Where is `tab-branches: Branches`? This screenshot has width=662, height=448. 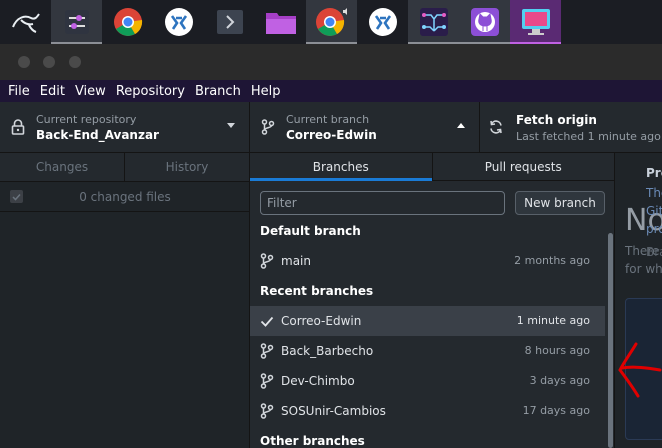 tab-branches: Branches is located at coordinates (341, 167).